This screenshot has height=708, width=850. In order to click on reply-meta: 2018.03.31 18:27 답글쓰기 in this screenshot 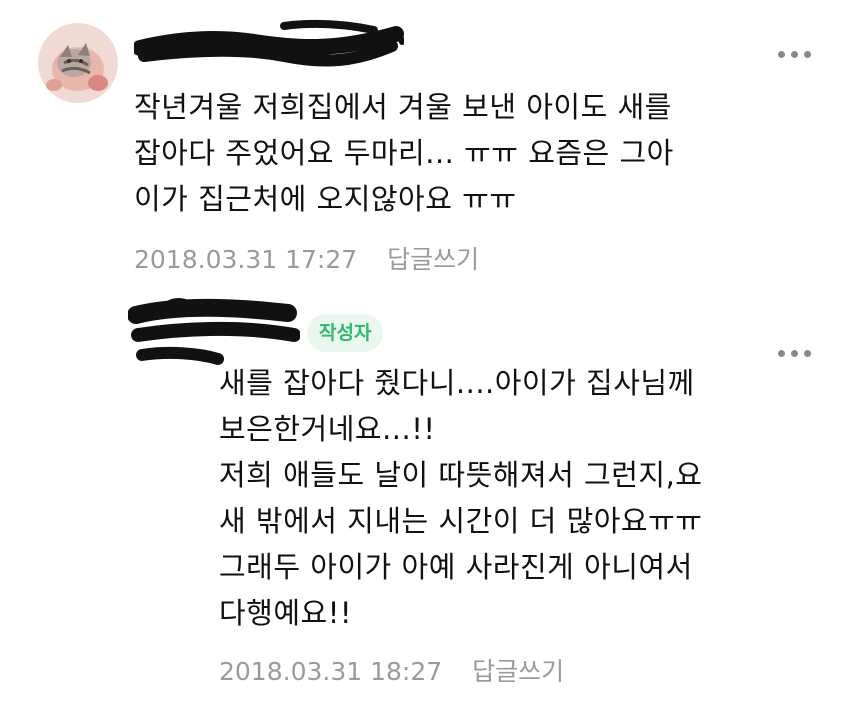, I will do `click(391, 670)`.